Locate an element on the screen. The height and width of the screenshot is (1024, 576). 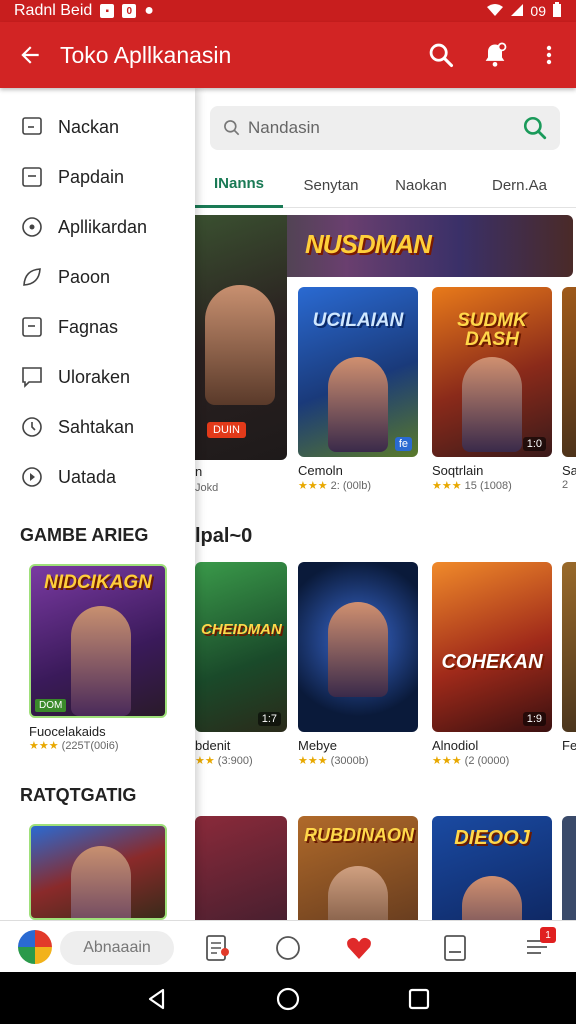
app-rating: ★★★ (2 (0000) is located at coordinates (471, 761).